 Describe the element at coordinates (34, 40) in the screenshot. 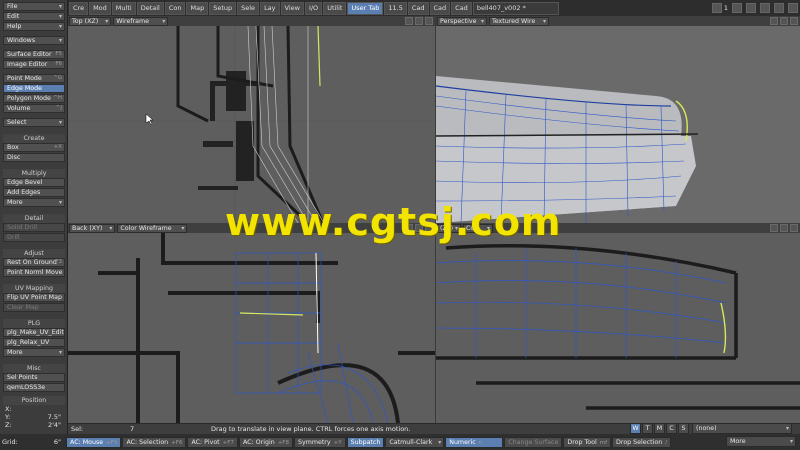

I see `windows-menu: Windows` at that location.